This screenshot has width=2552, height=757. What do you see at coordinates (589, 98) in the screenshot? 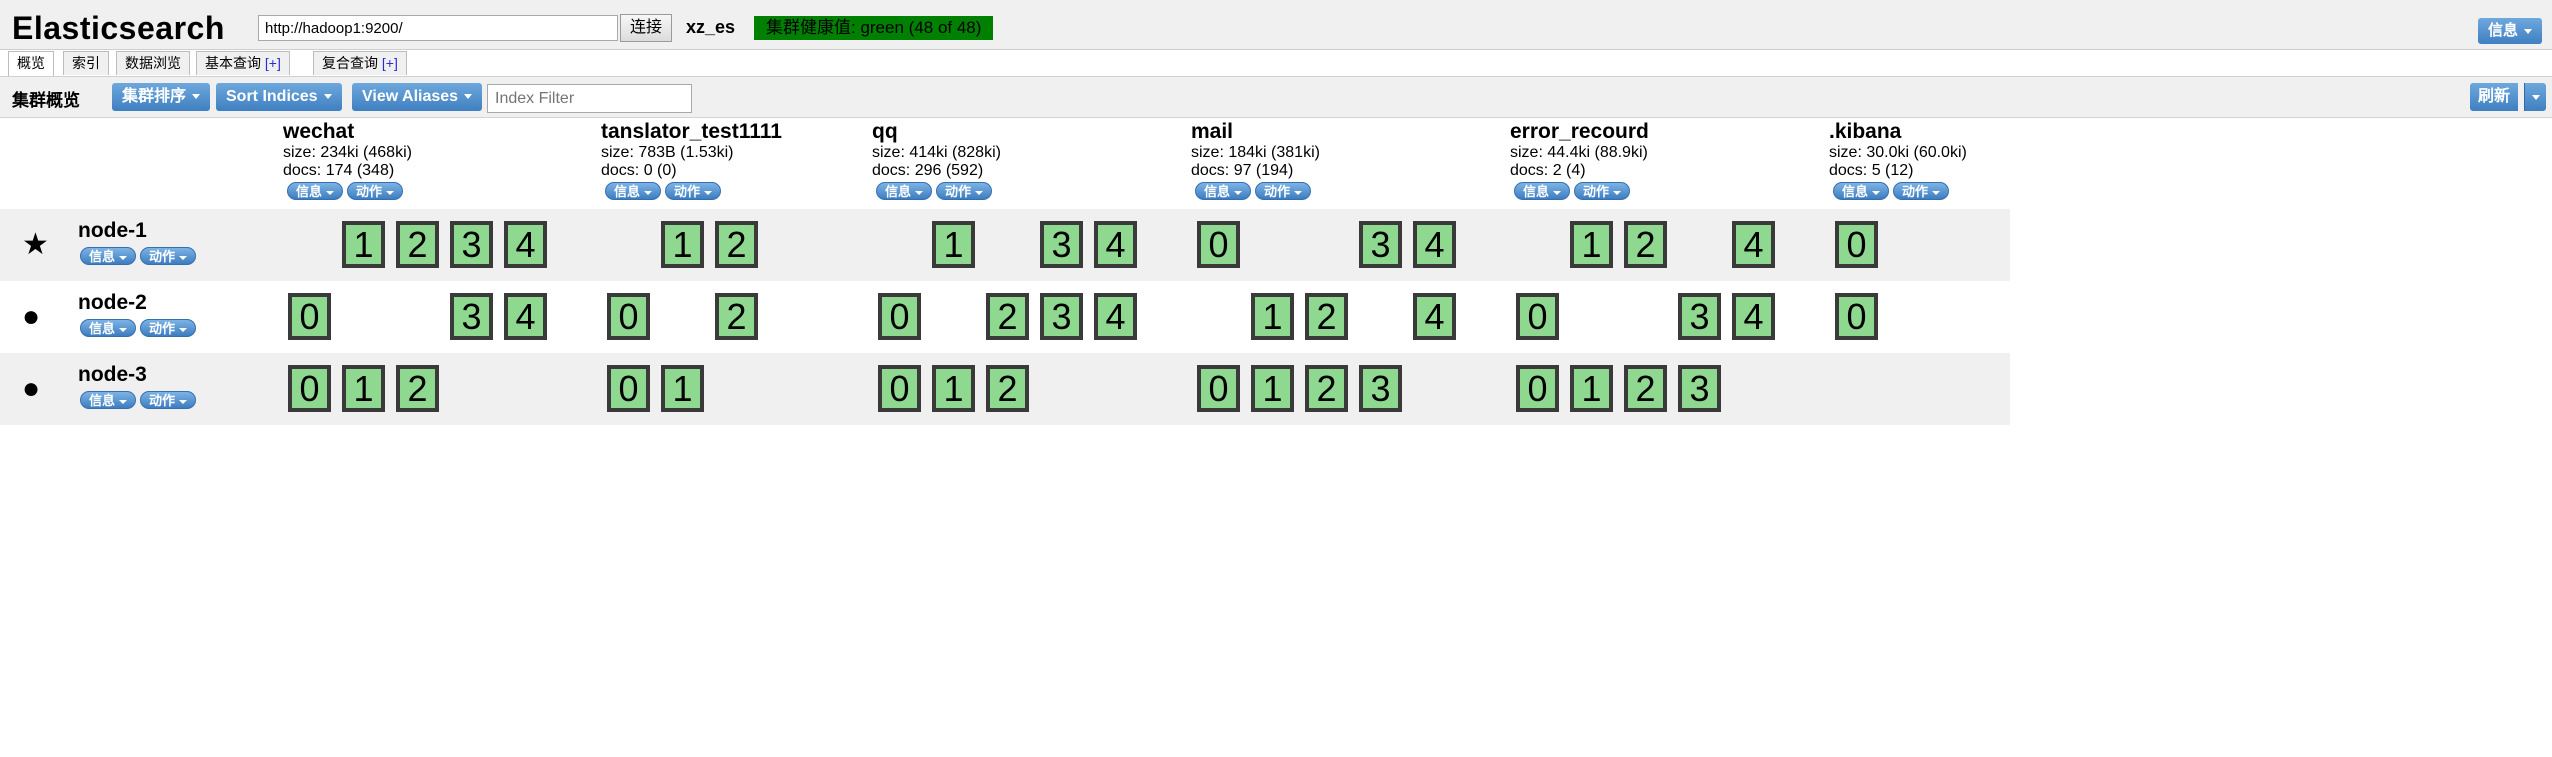
I see `index-filter-input` at bounding box center [589, 98].